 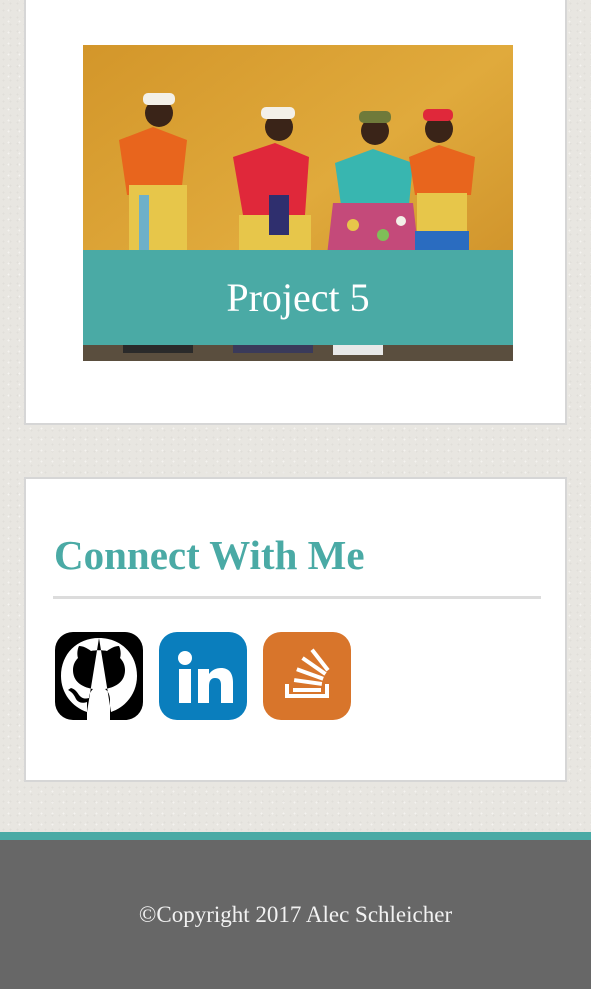 What do you see at coordinates (99, 679) in the screenshot?
I see `github-icon` at bounding box center [99, 679].